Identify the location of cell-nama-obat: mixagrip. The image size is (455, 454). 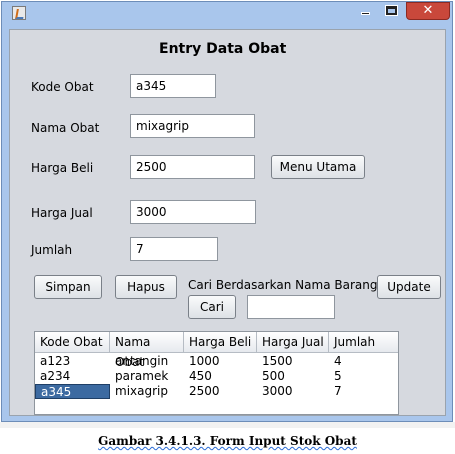
(141, 391).